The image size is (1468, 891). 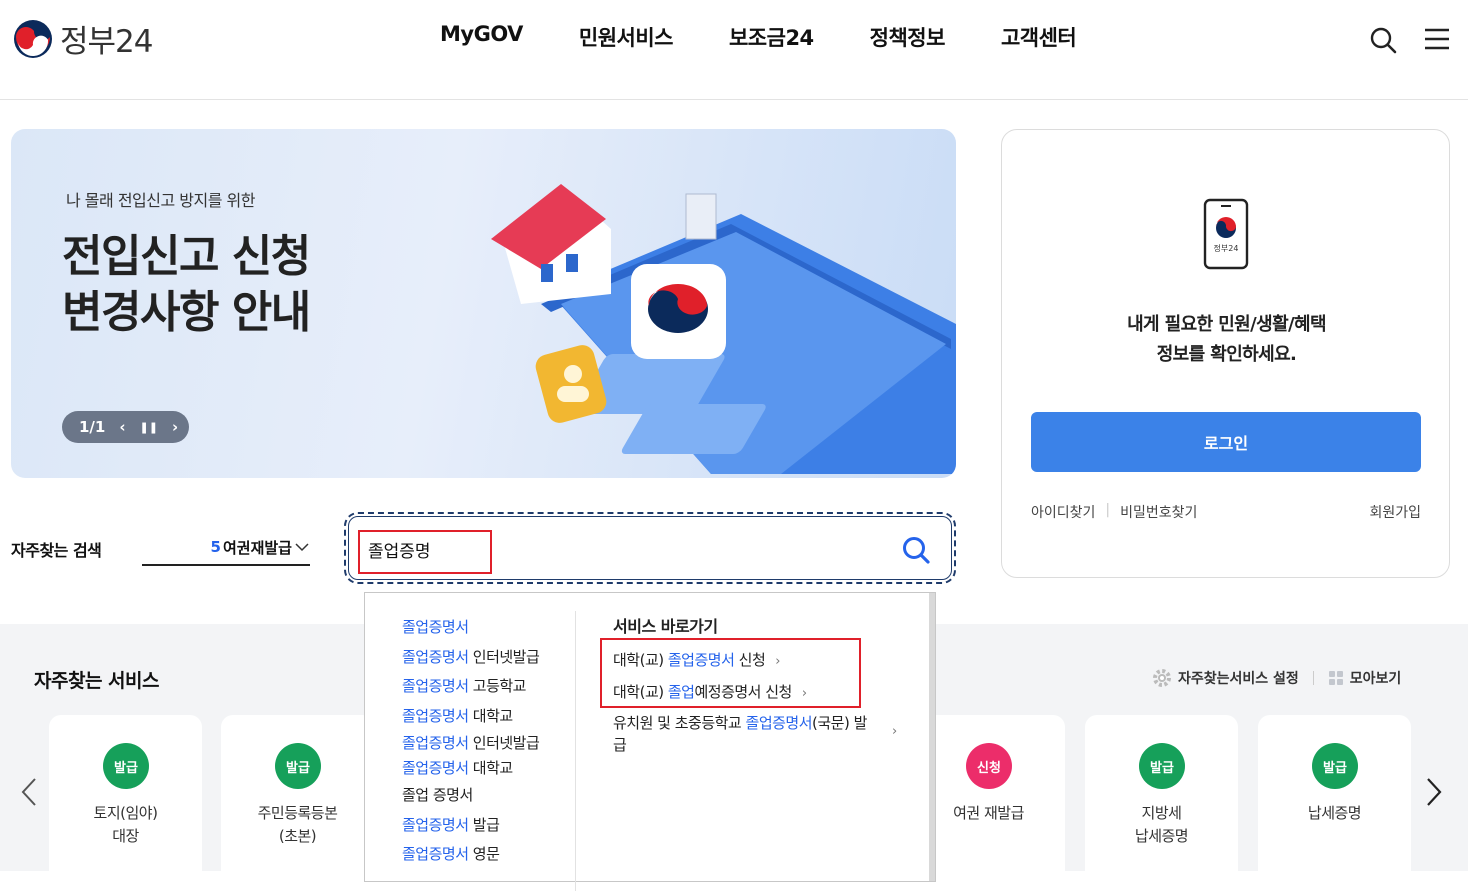 I want to click on banner-subtitle: 나 몰래 전입신고 방지를 위한, so click(x=160, y=200).